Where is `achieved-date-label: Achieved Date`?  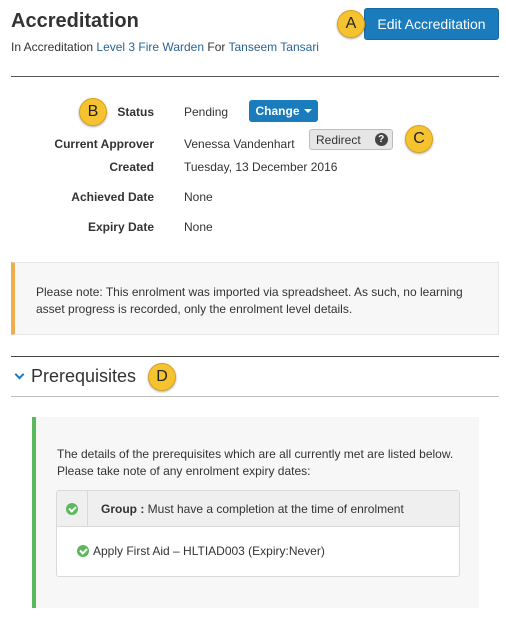 achieved-date-label: Achieved Date is located at coordinates (112, 197).